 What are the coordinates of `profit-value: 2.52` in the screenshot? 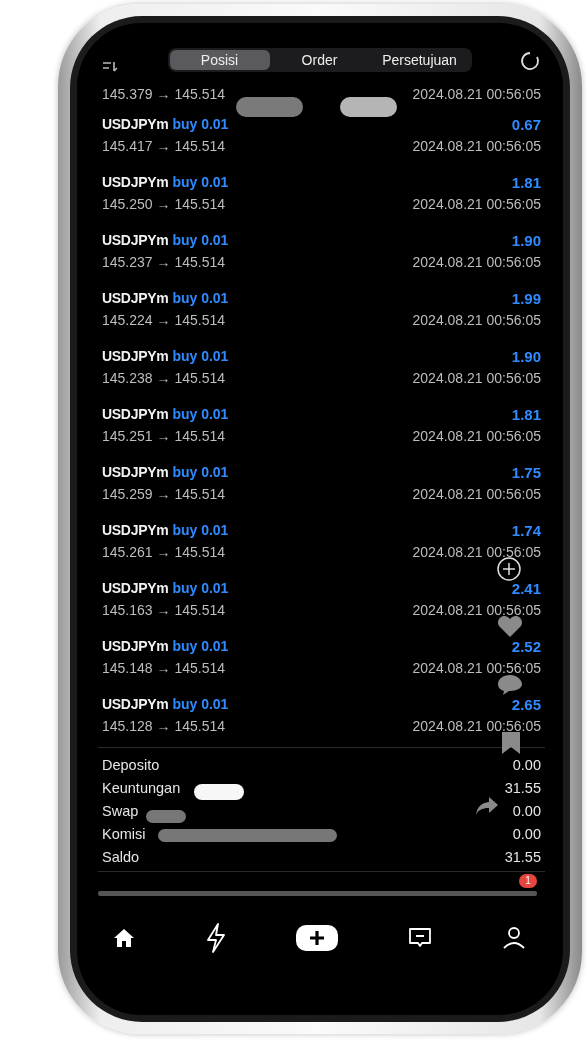 It's located at (526, 646).